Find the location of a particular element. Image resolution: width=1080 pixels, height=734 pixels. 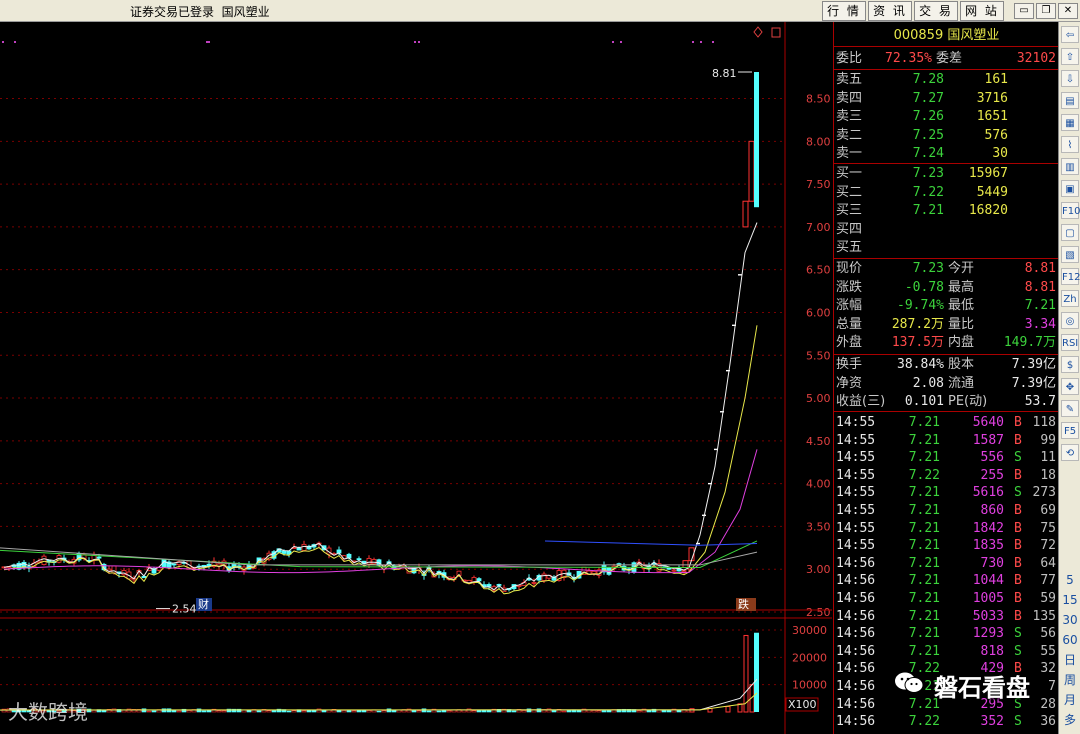

menu-trade-button: 交 易 is located at coordinates (936, 11).